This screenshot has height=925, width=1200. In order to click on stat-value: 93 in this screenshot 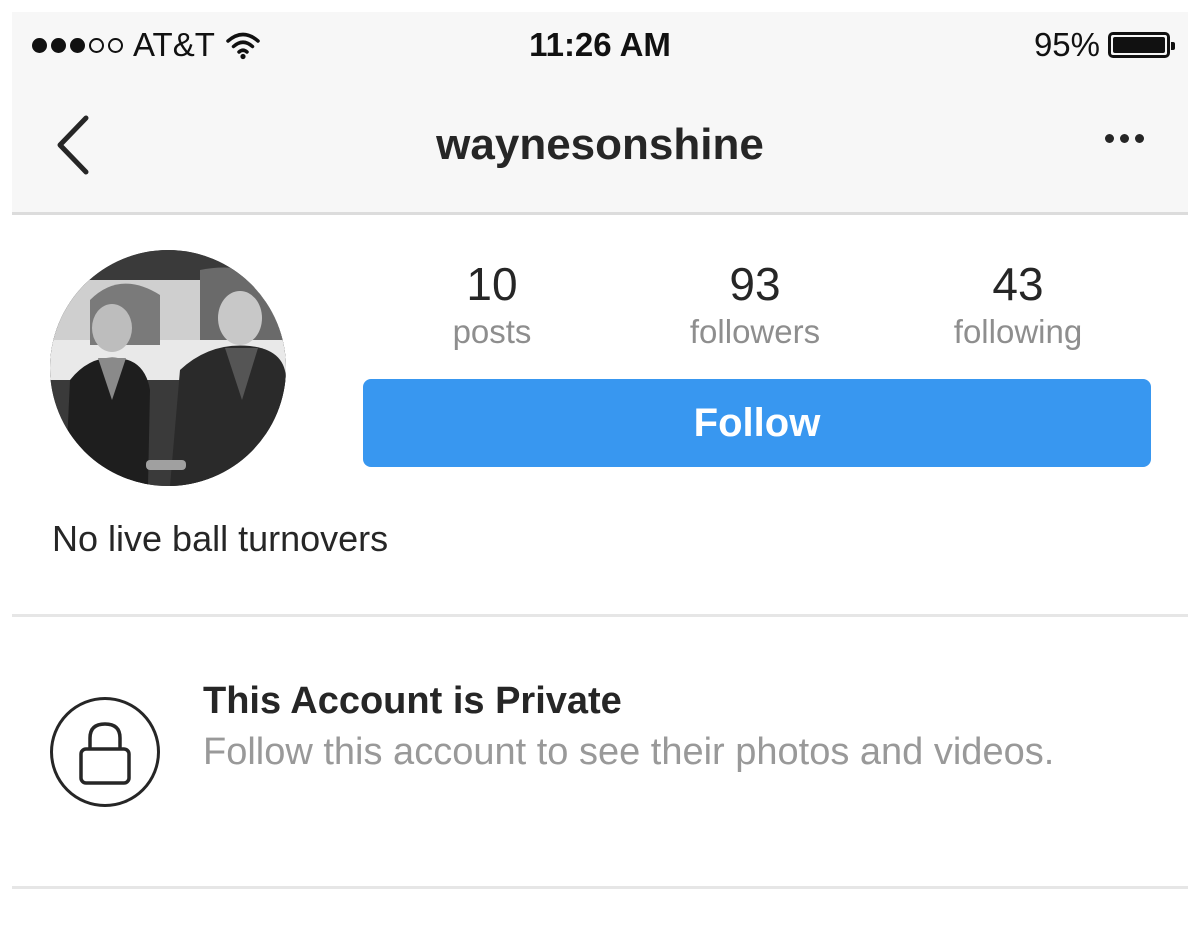, I will do `click(755, 284)`.